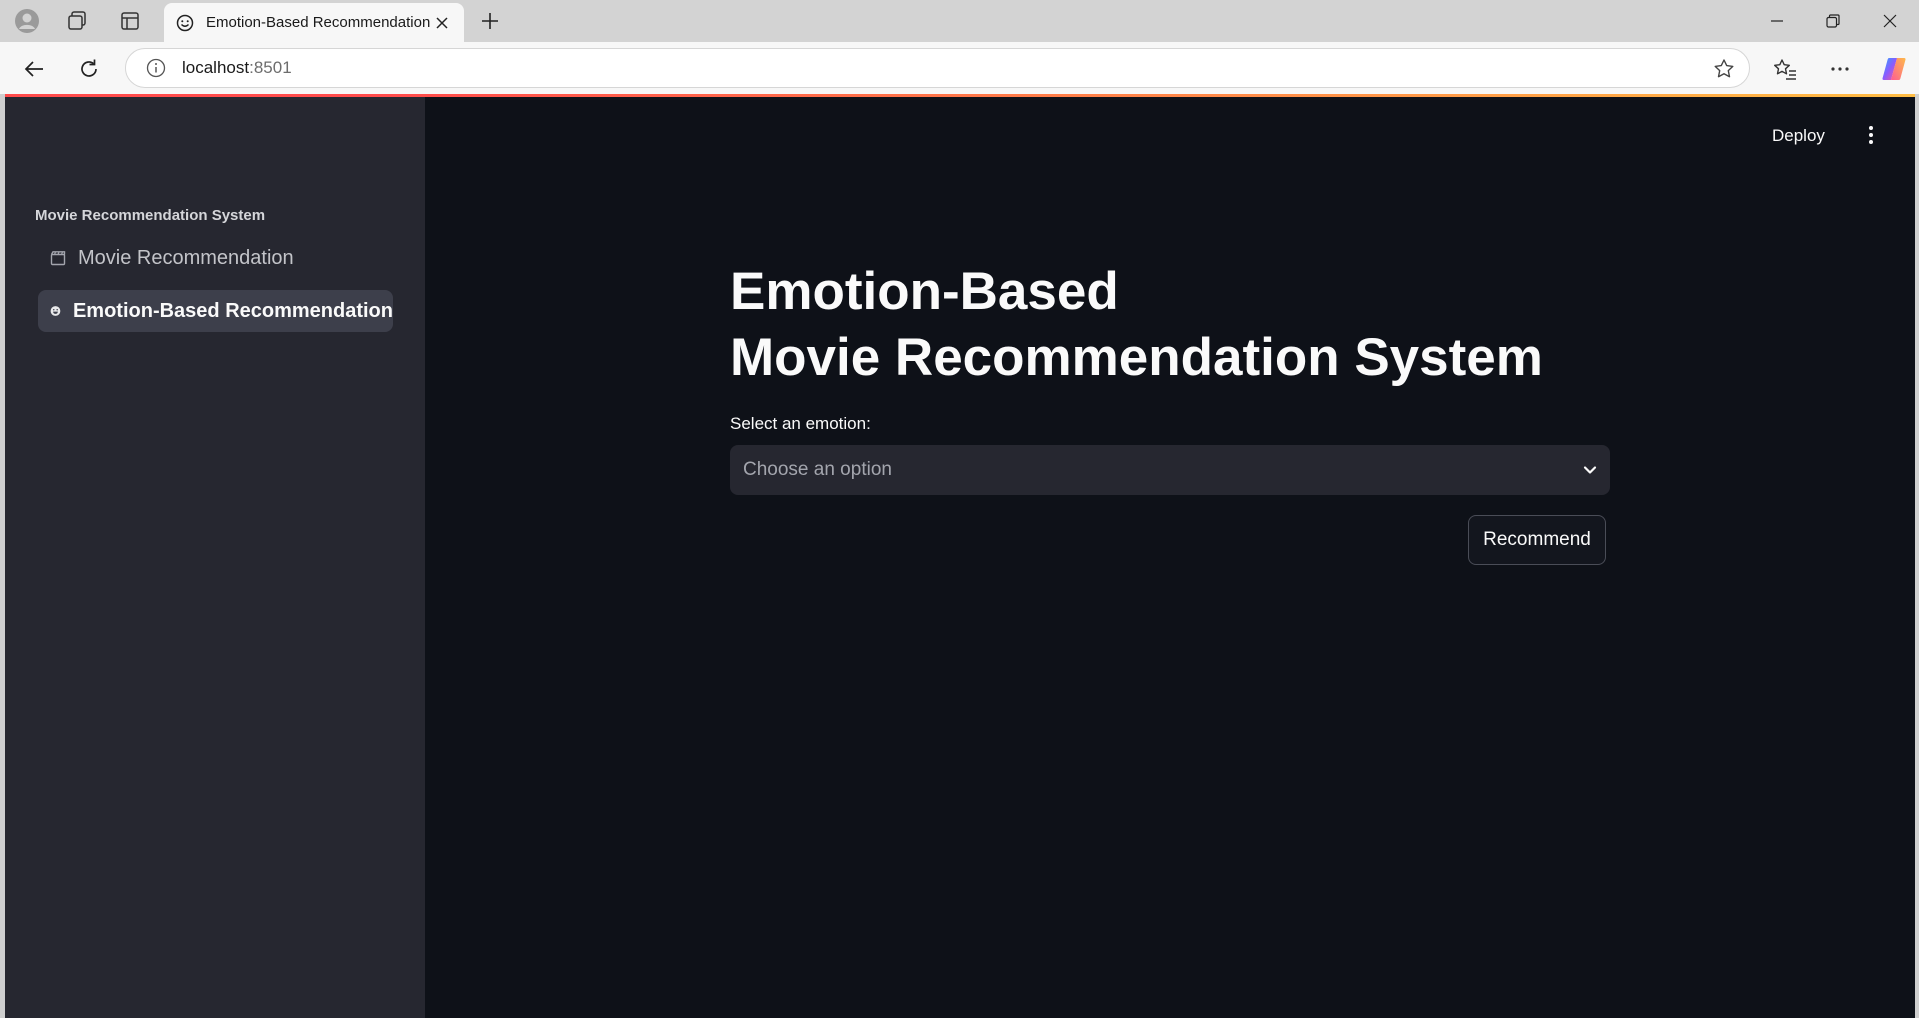 Image resolution: width=1919 pixels, height=1018 pixels. I want to click on address-bar: localhost:8501, so click(937, 68).